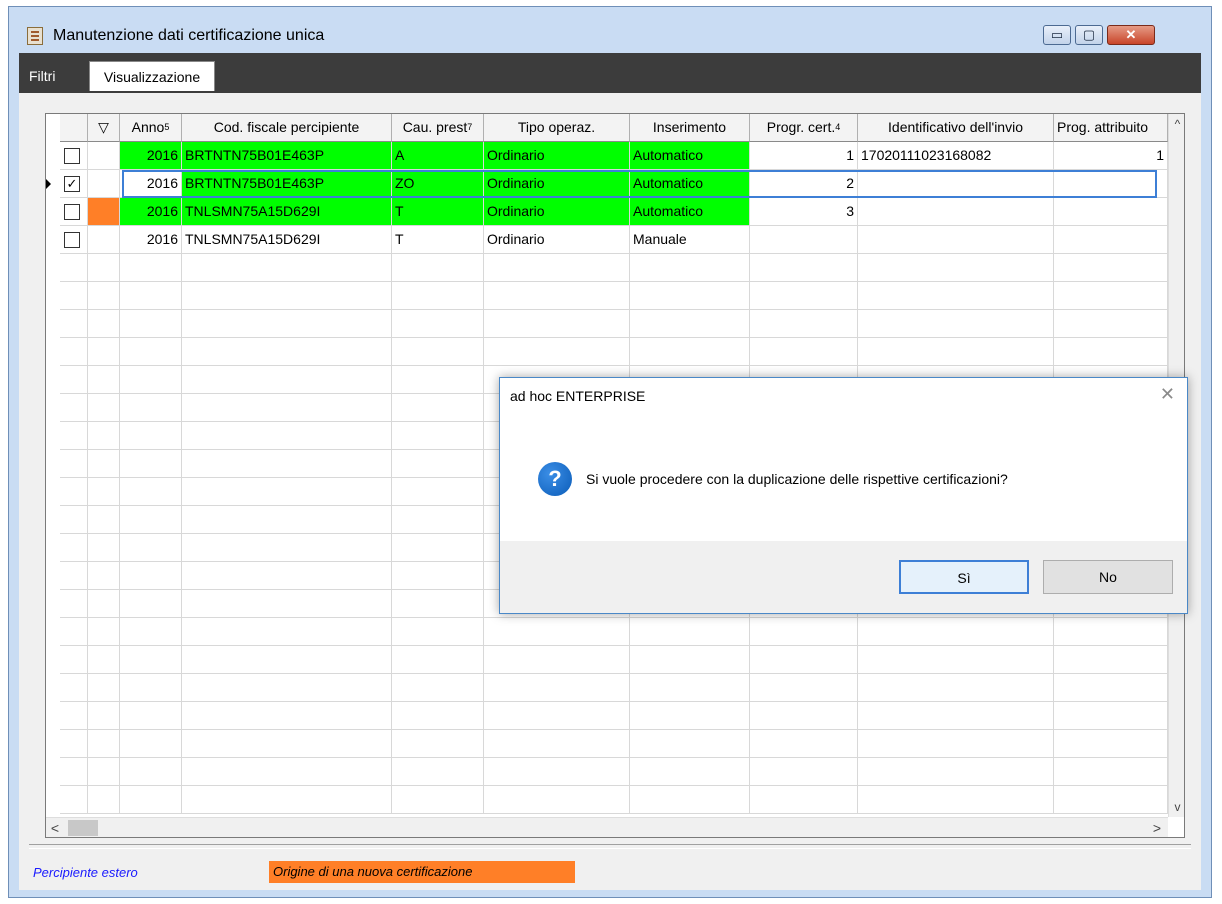 The width and height of the screenshot is (1222, 904). What do you see at coordinates (578, 396) in the screenshot?
I see `dialog-title: ad hoc ENTERPRISE` at bounding box center [578, 396].